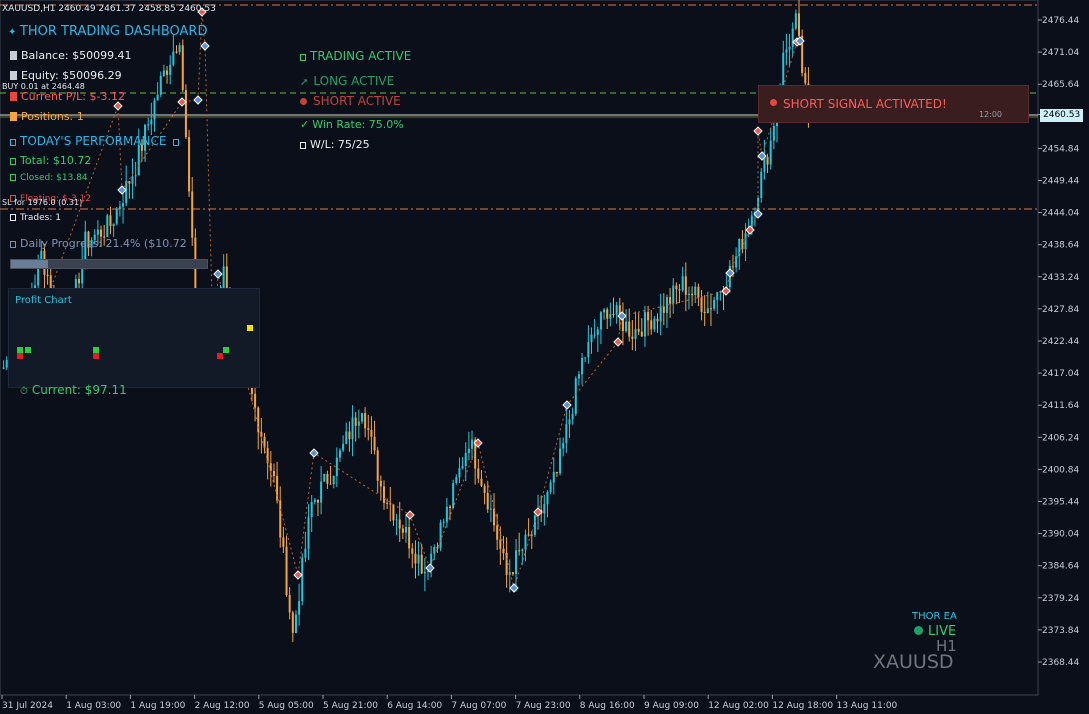  What do you see at coordinates (1060, 567) in the screenshot?
I see `y-tick-label: 2384.64` at bounding box center [1060, 567].